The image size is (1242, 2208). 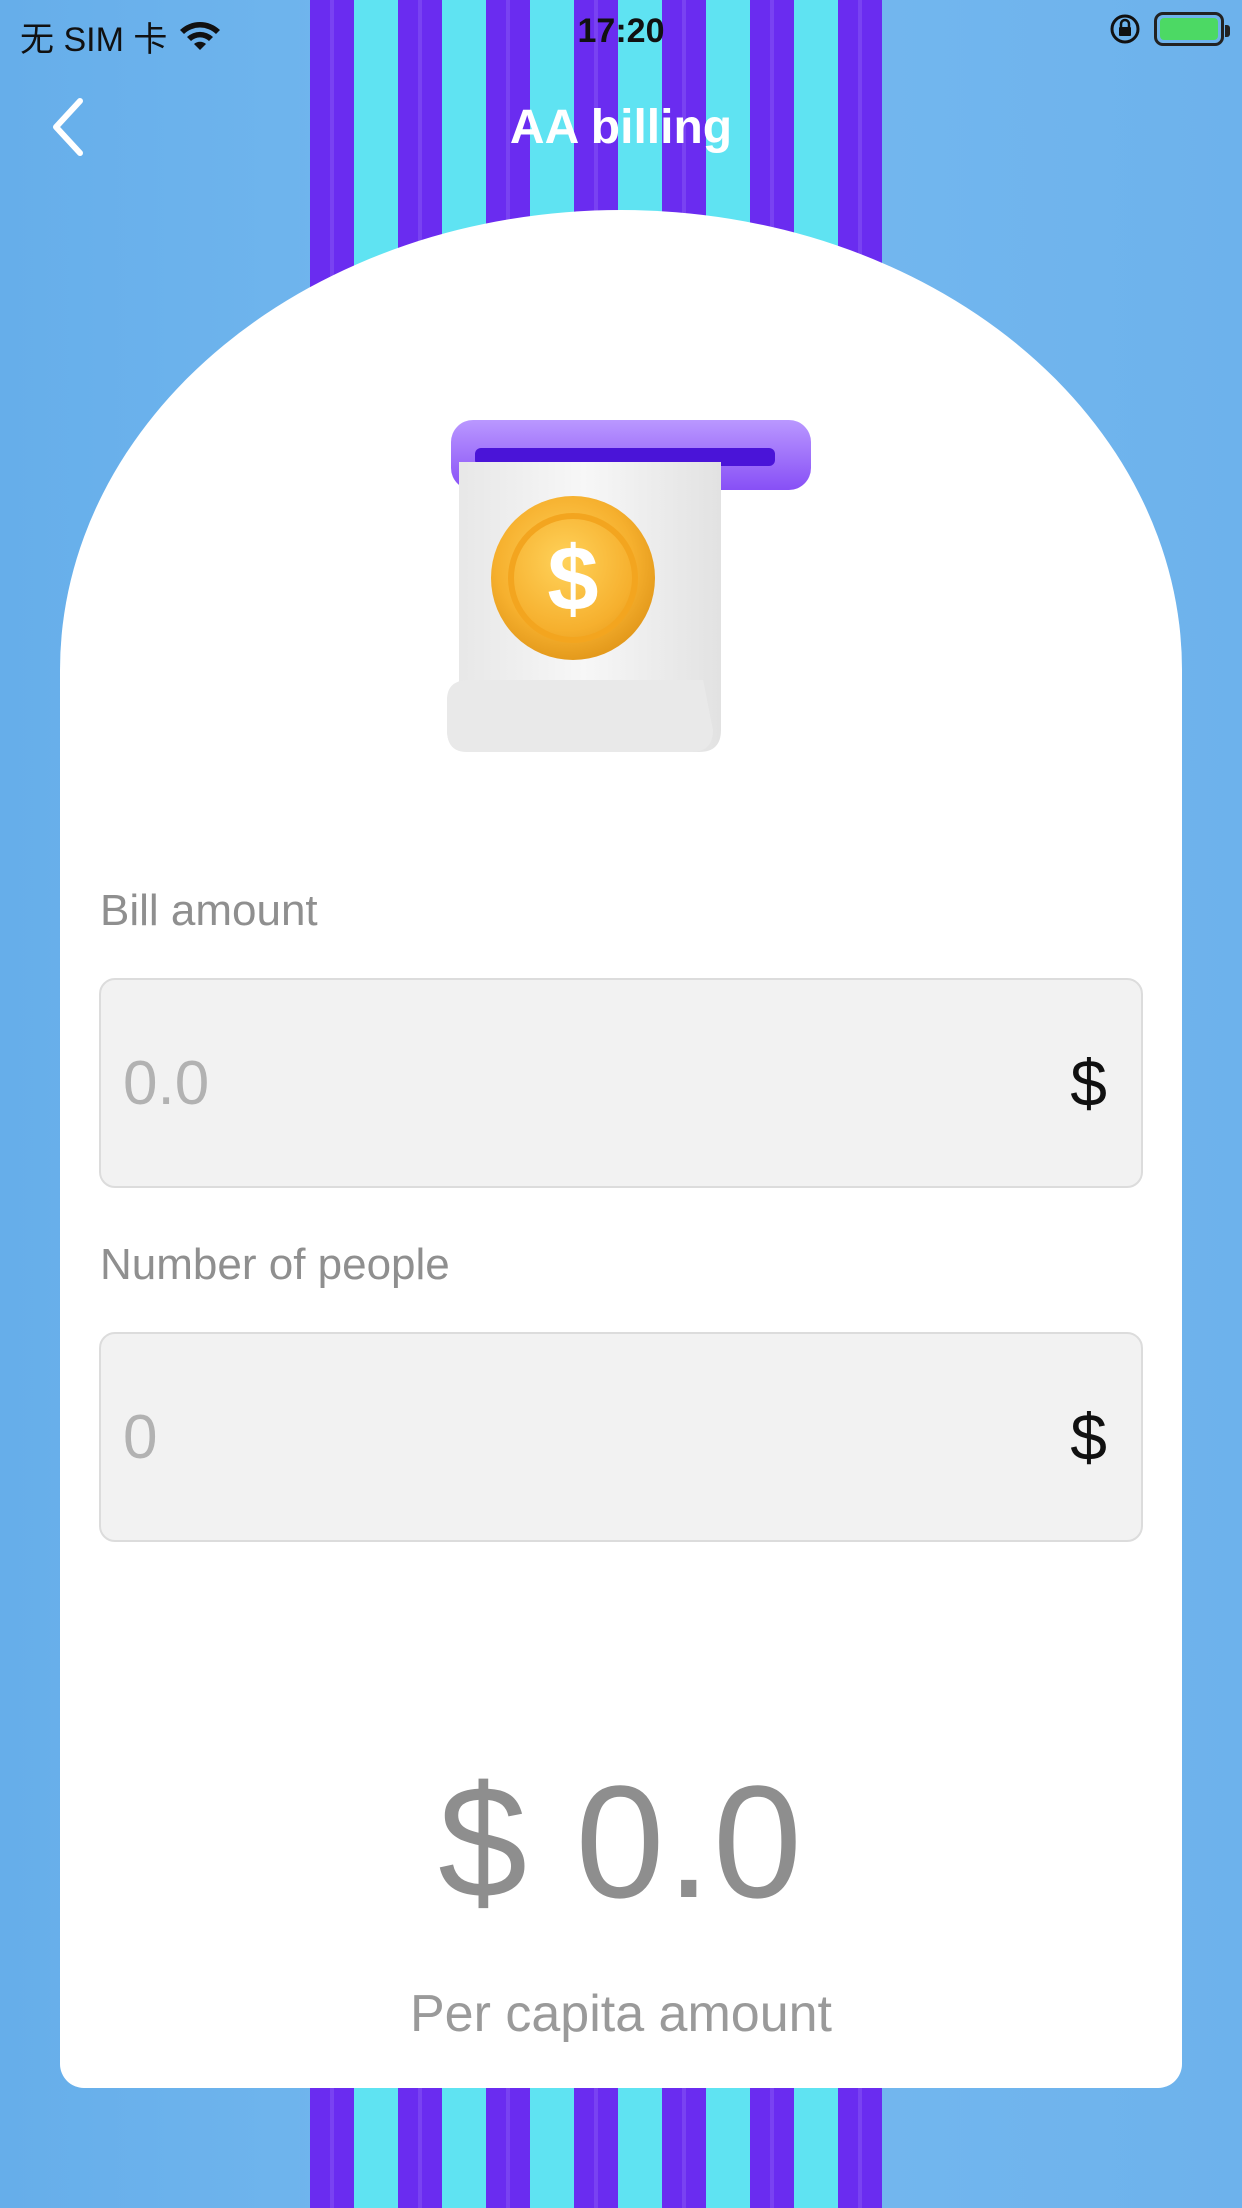 I want to click on status-bar: 无 SIM 卡 17:20, so click(x=621, y=32).